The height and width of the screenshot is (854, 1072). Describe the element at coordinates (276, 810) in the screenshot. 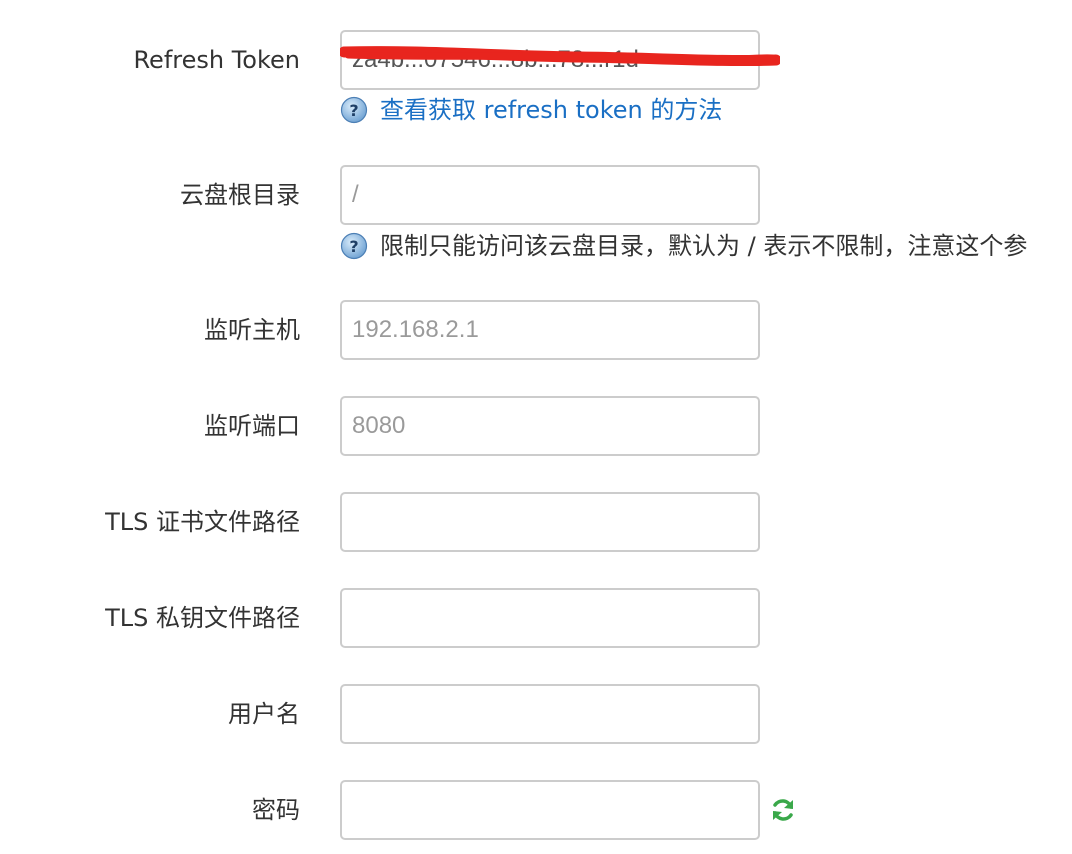

I see `password-label: 密码` at that location.